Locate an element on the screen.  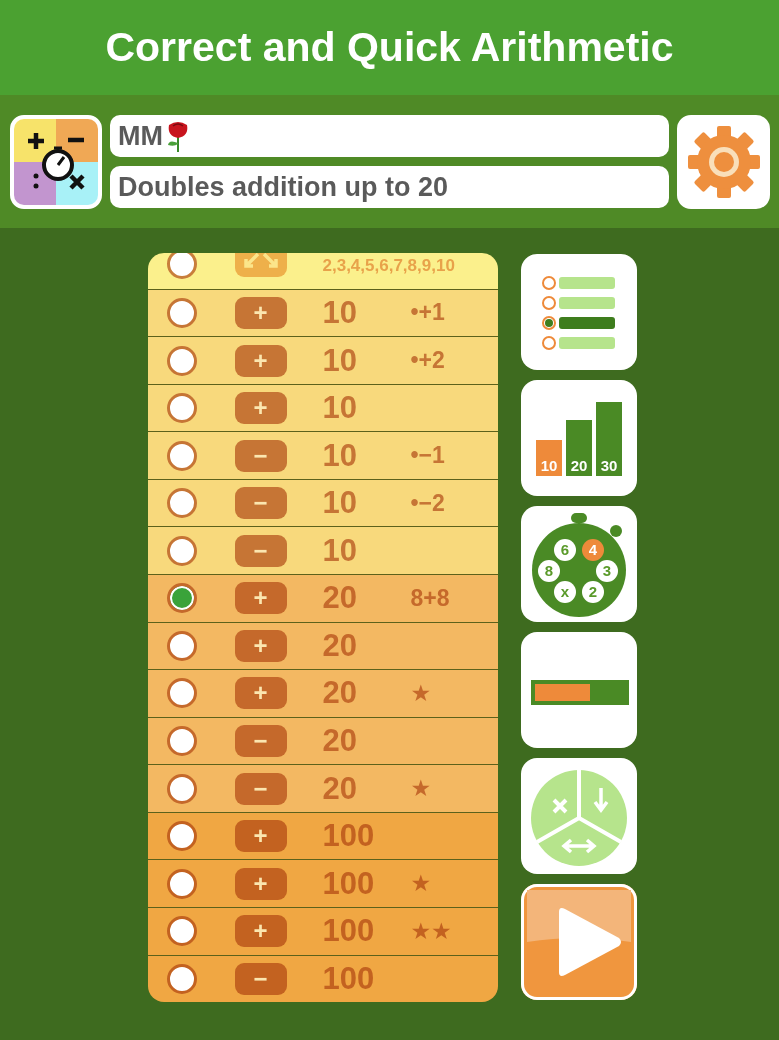
level-row: 2,3,4,5,6,7,8,9,10 is located at coordinates (322, 271).